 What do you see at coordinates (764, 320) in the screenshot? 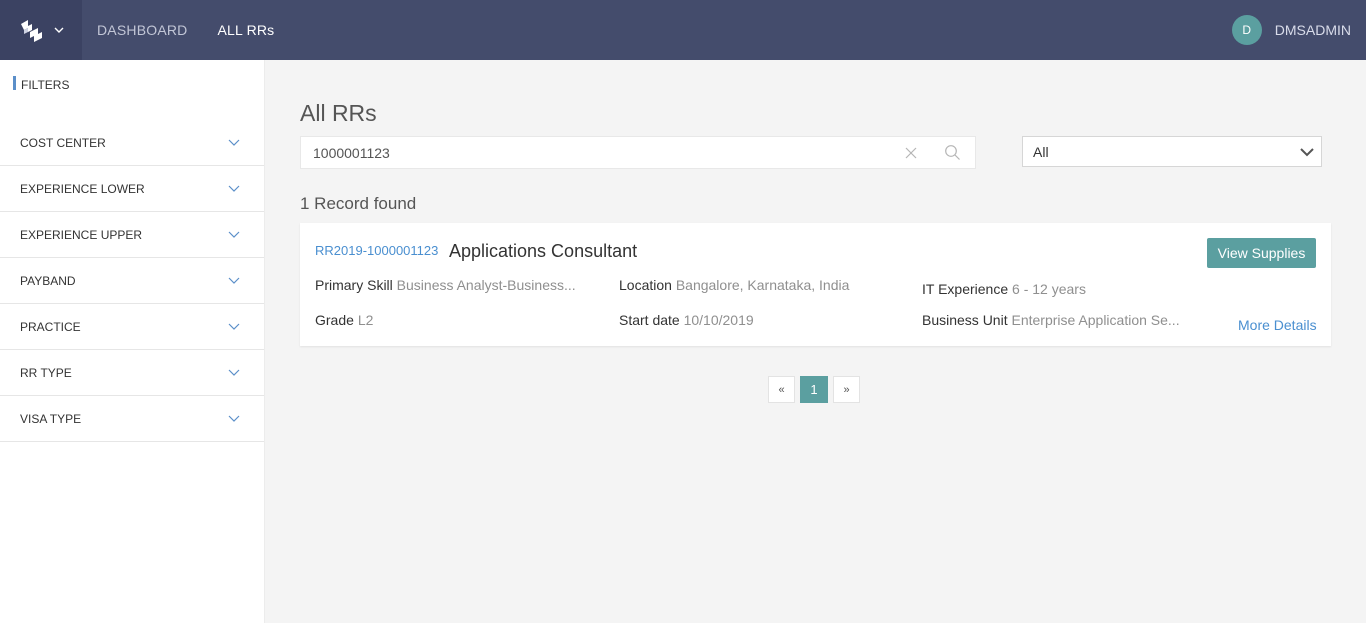
I see `field-start-date: Start date 10/10/2019` at bounding box center [764, 320].